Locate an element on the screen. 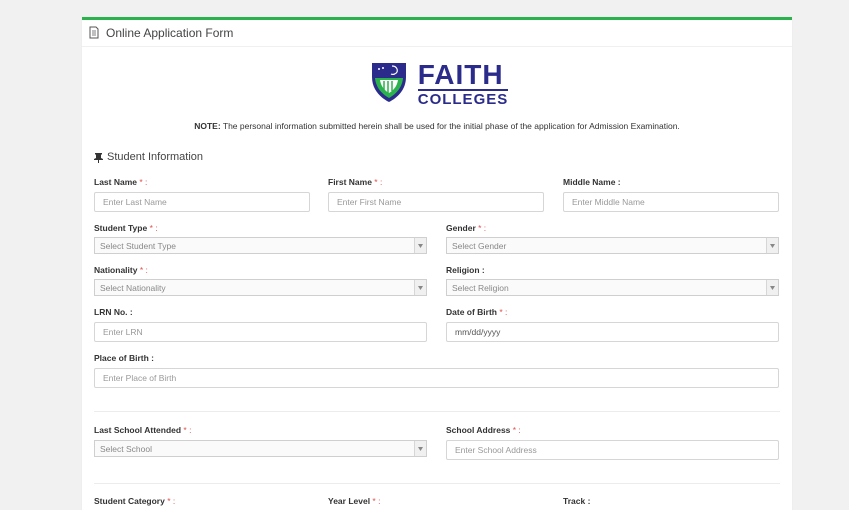 This screenshot has height=510, width=849. brand-text: FAITH COLLEGES is located at coordinates (463, 83).